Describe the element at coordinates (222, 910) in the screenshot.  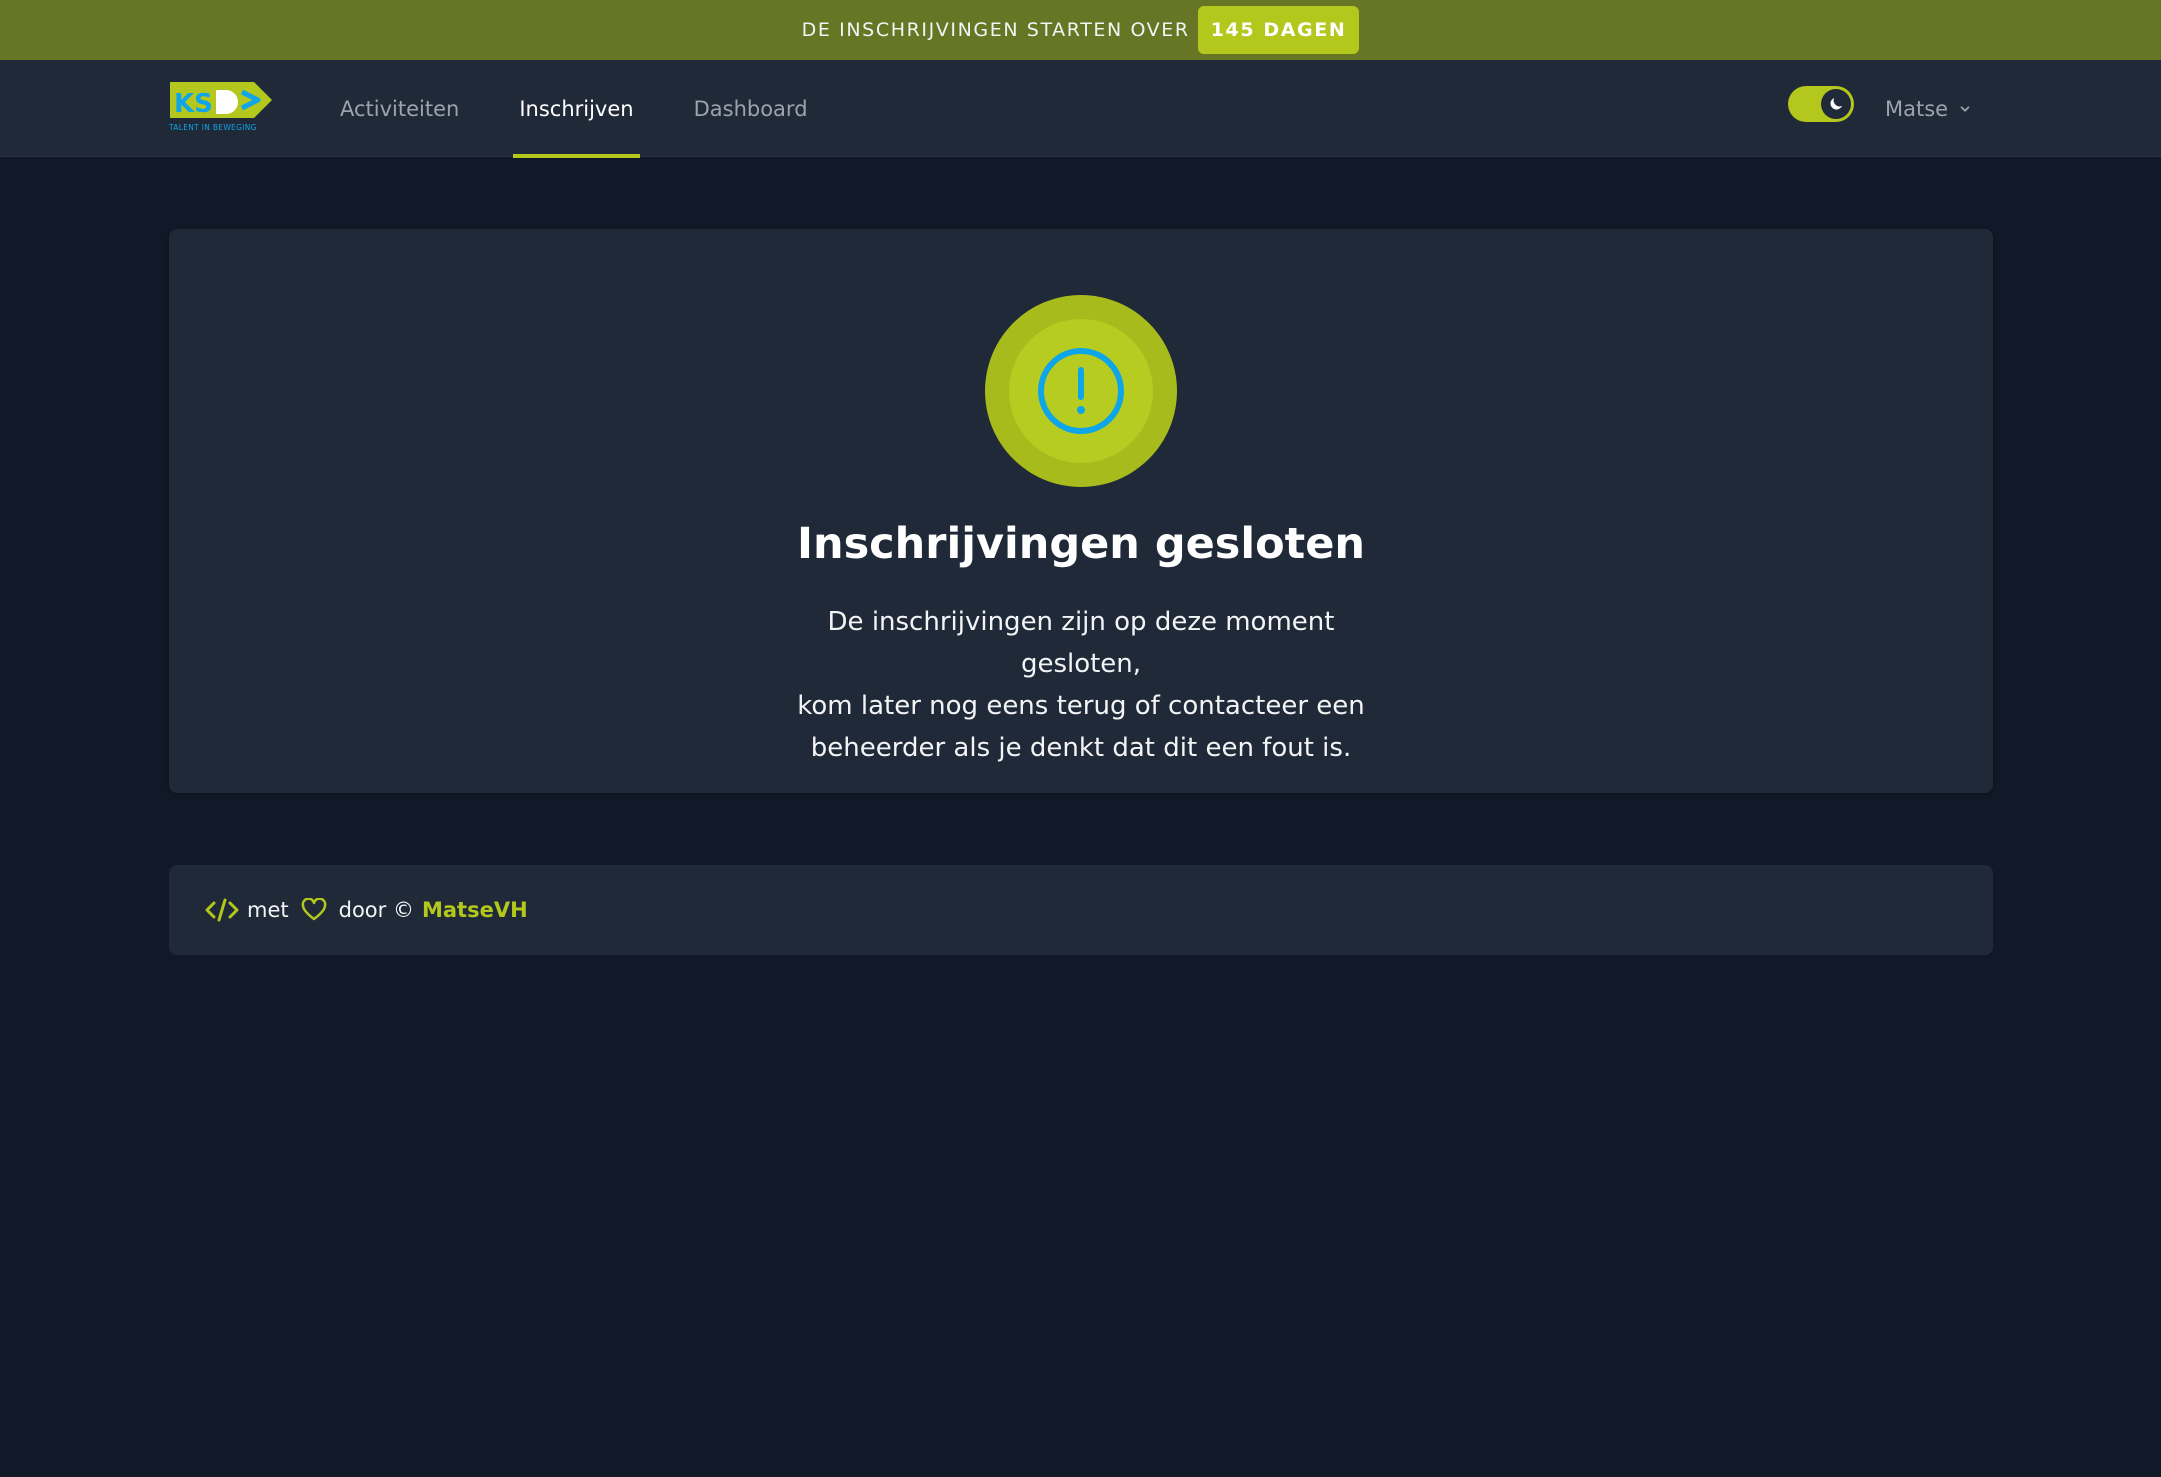
I see `code-icon` at that location.